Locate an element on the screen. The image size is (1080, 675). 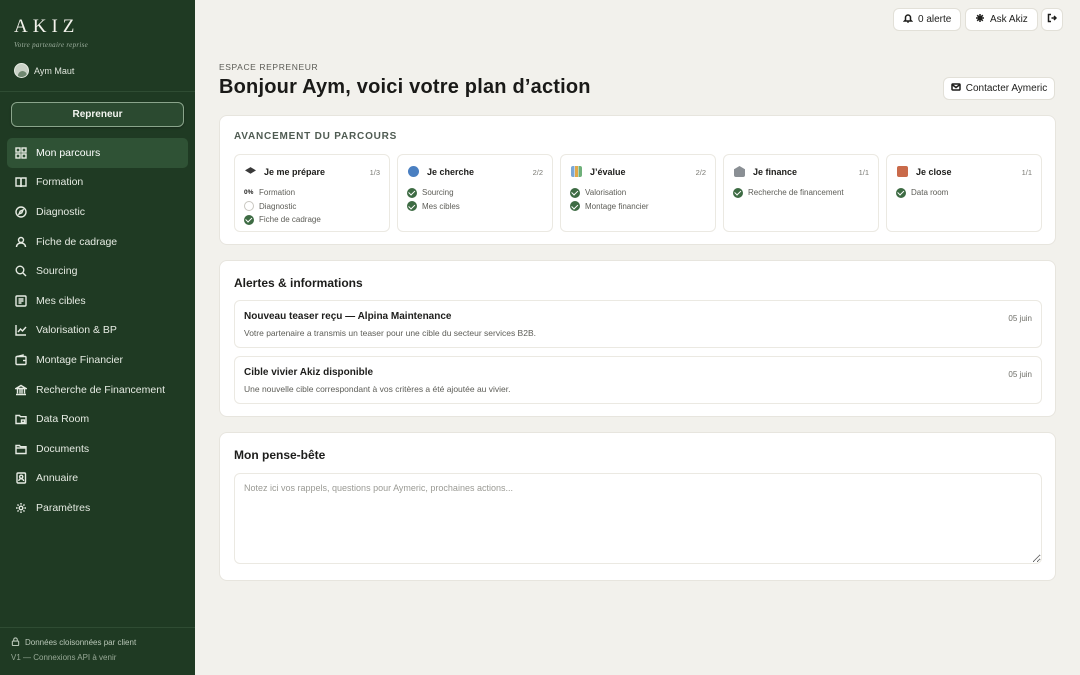
mail-icon is located at coordinates (955, 88).